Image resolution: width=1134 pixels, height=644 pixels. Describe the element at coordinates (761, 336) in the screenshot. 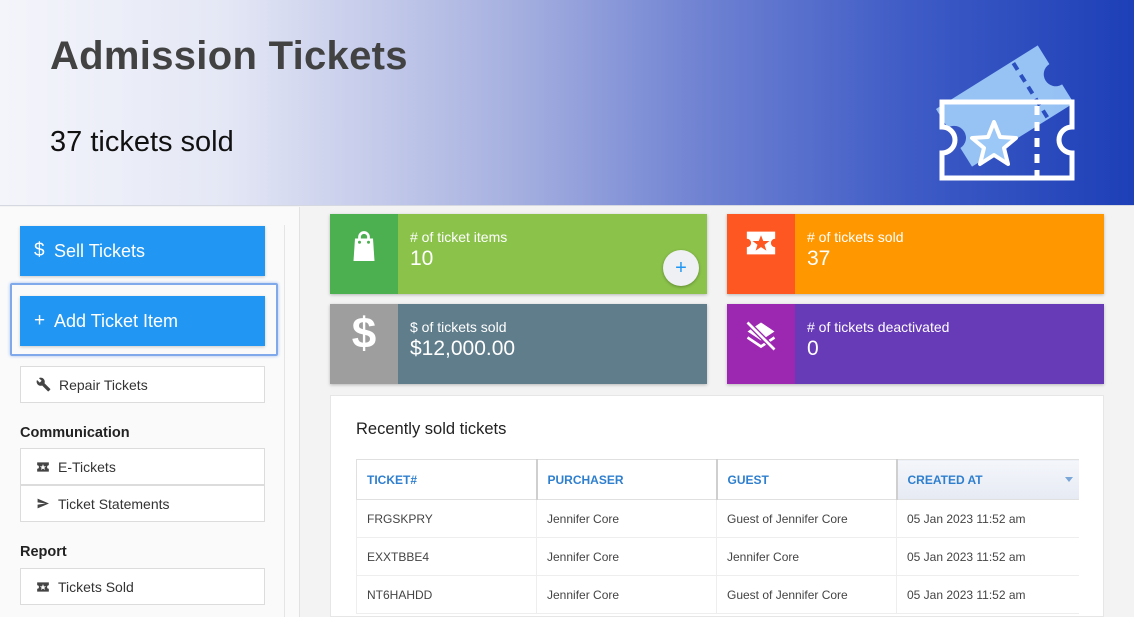

I see `layers-off-icon` at that location.